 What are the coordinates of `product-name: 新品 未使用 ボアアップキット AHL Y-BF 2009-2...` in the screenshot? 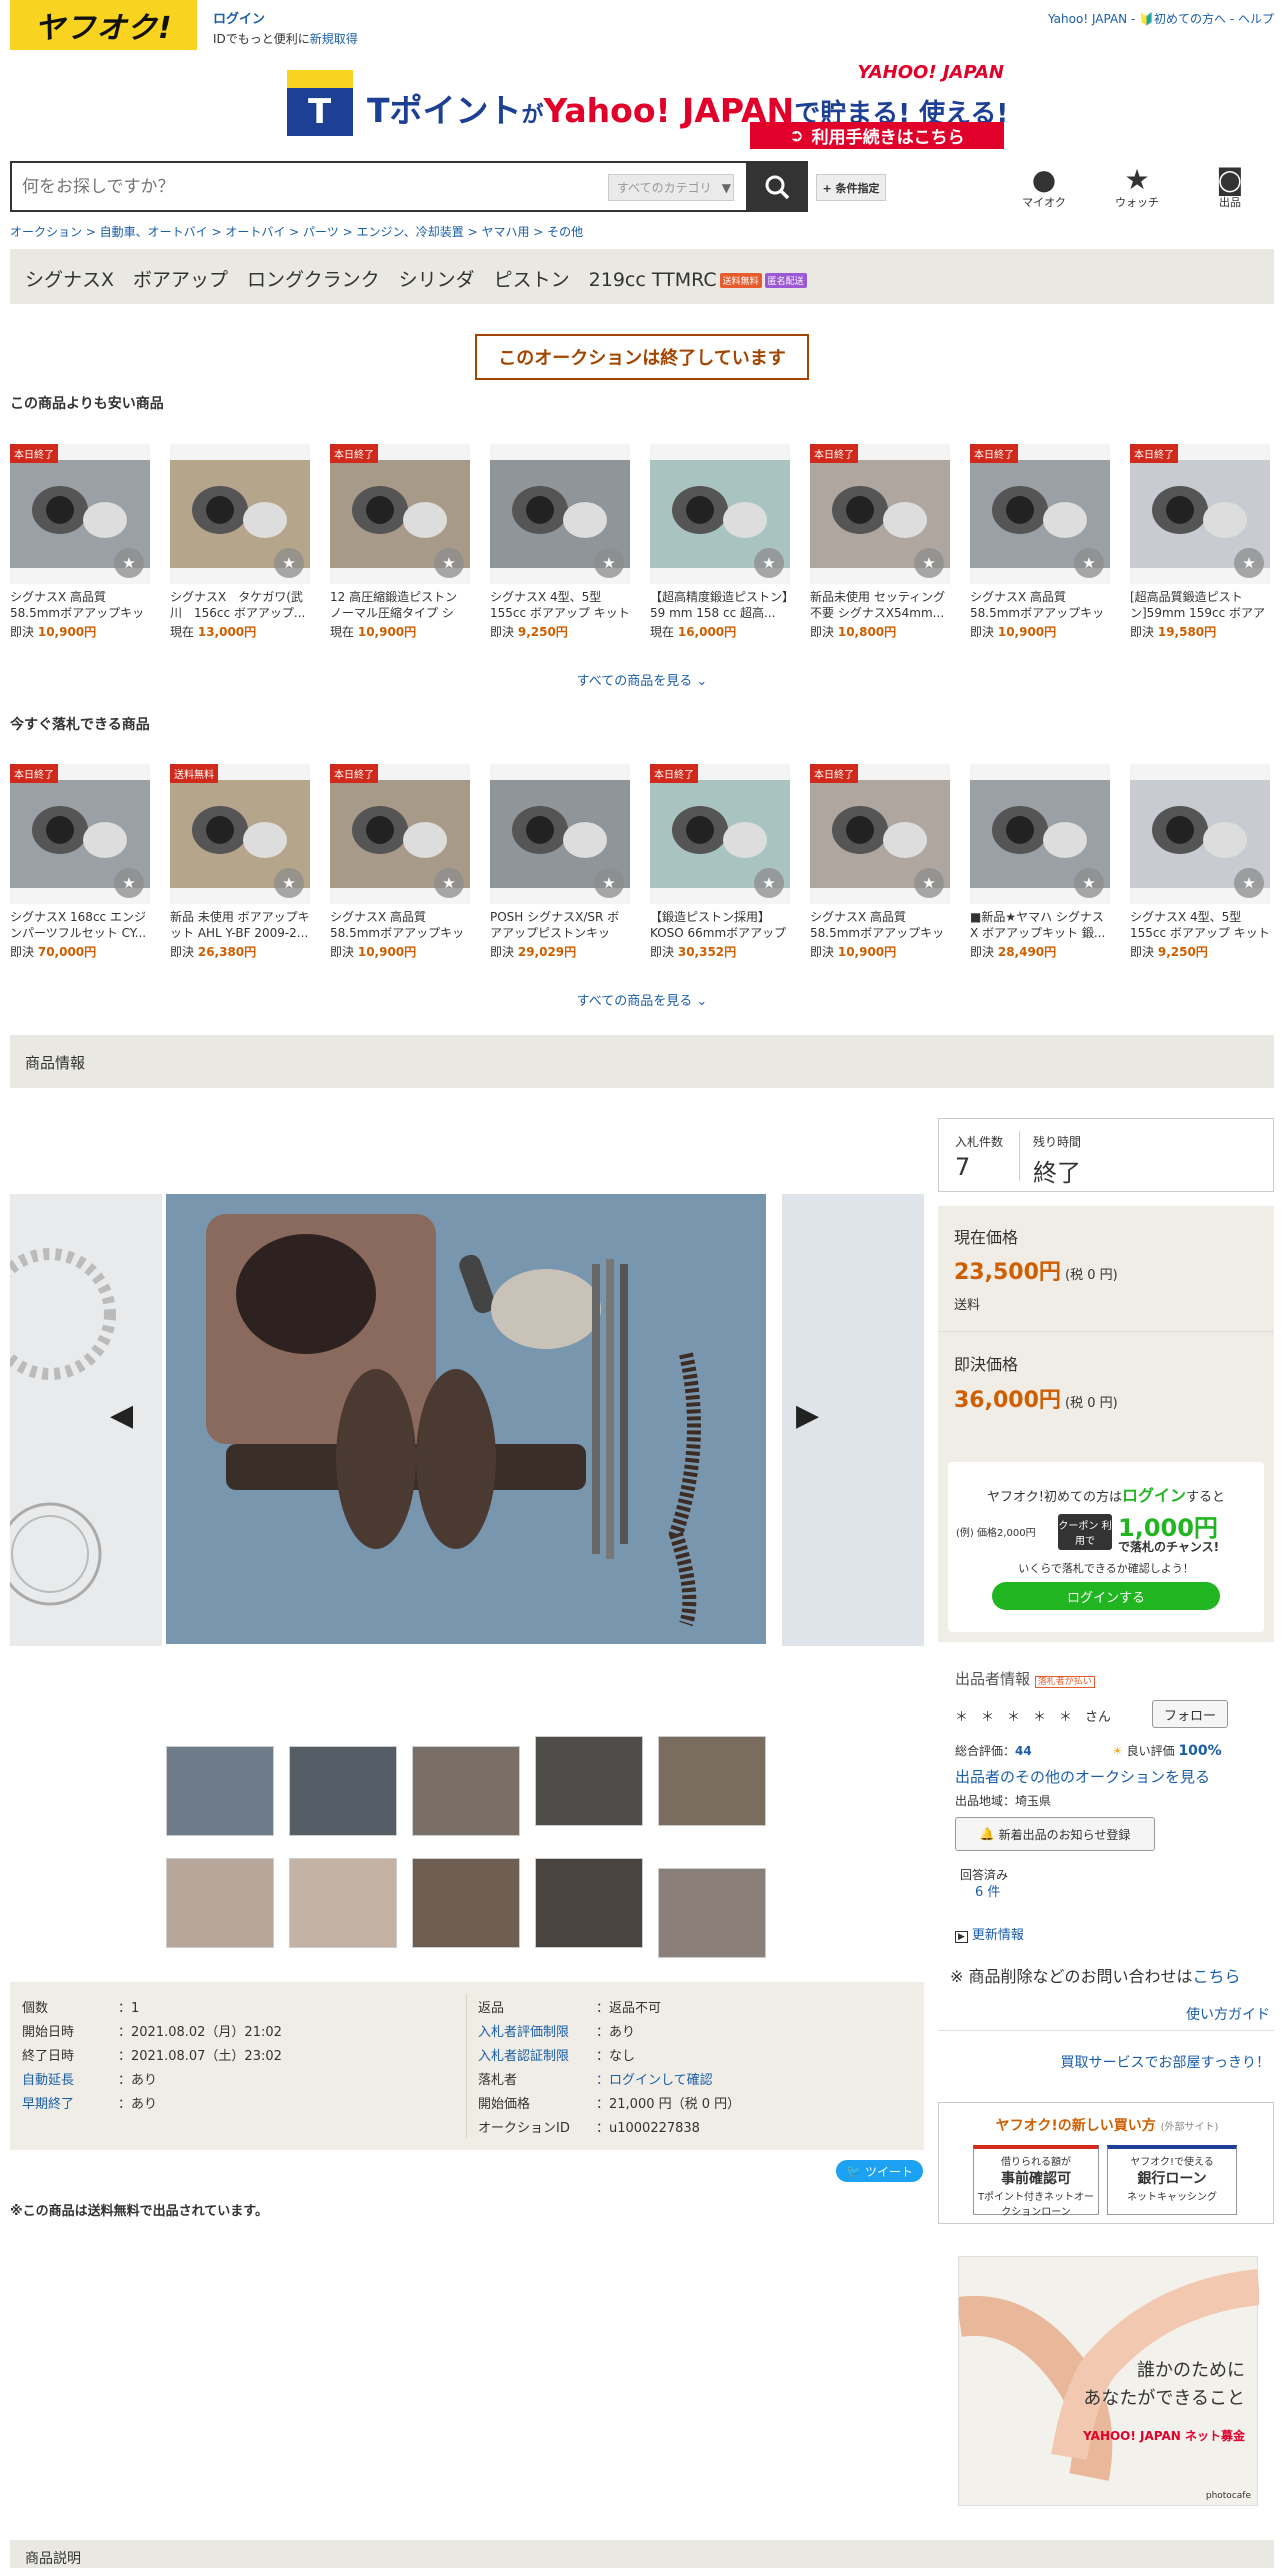 It's located at (240, 925).